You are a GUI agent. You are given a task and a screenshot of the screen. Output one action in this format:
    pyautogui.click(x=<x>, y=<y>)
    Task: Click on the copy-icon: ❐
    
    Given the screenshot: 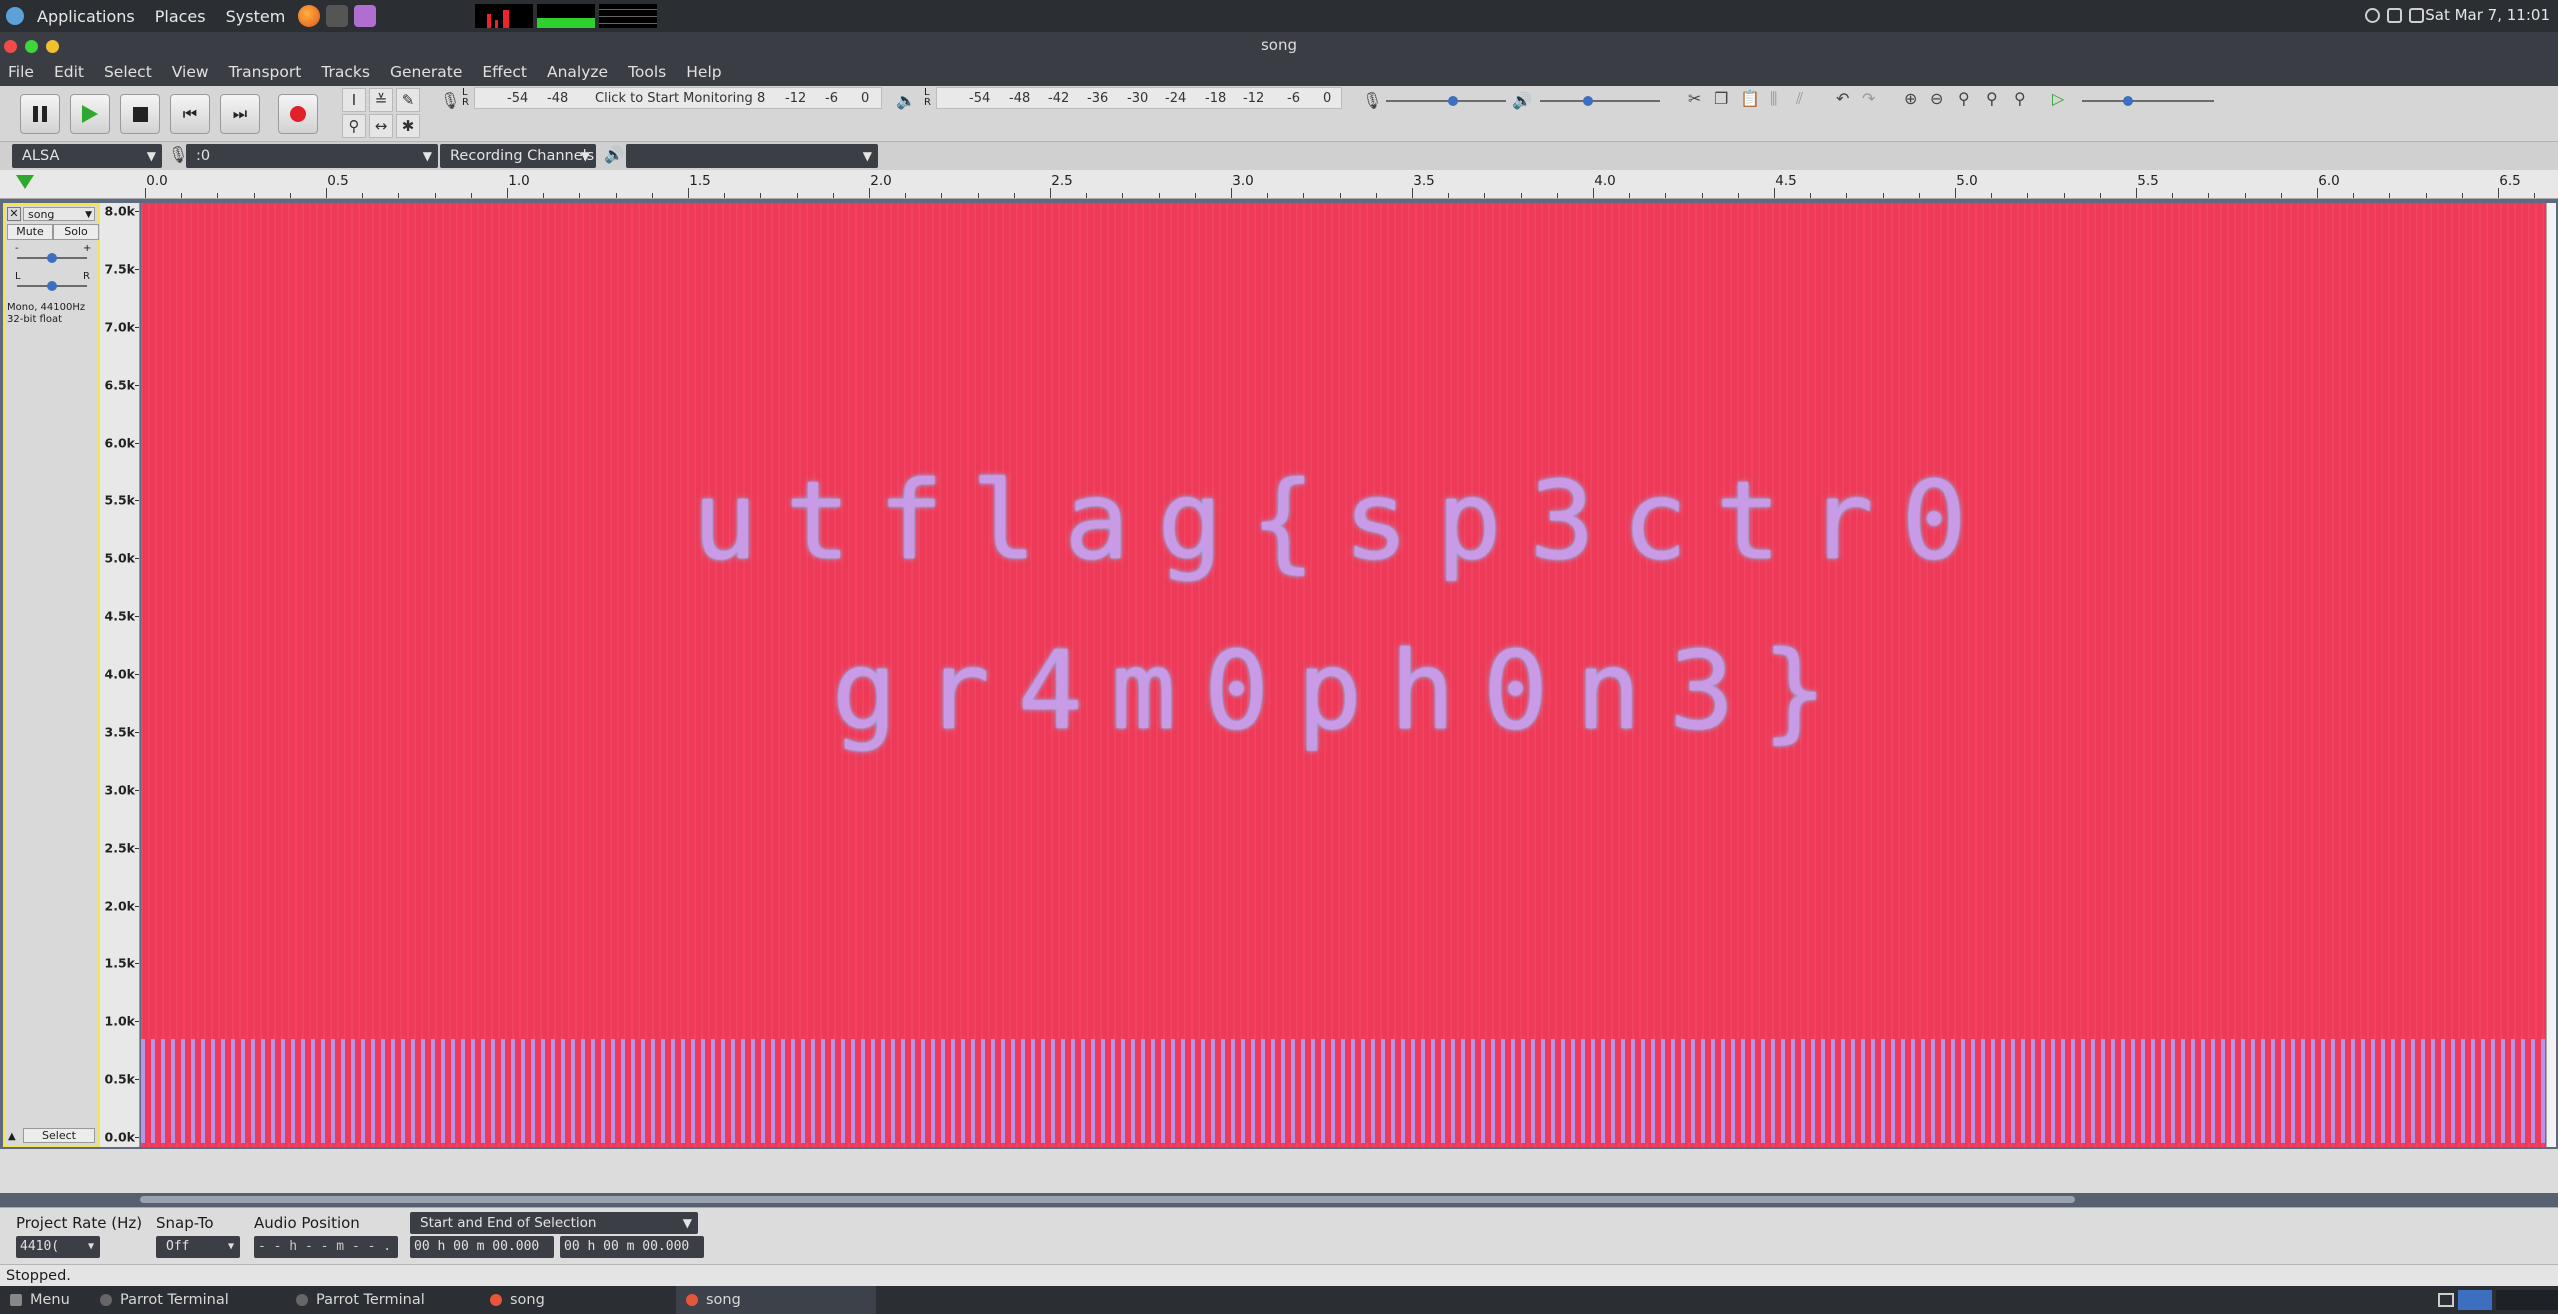 What is the action you would take?
    pyautogui.click(x=1721, y=98)
    